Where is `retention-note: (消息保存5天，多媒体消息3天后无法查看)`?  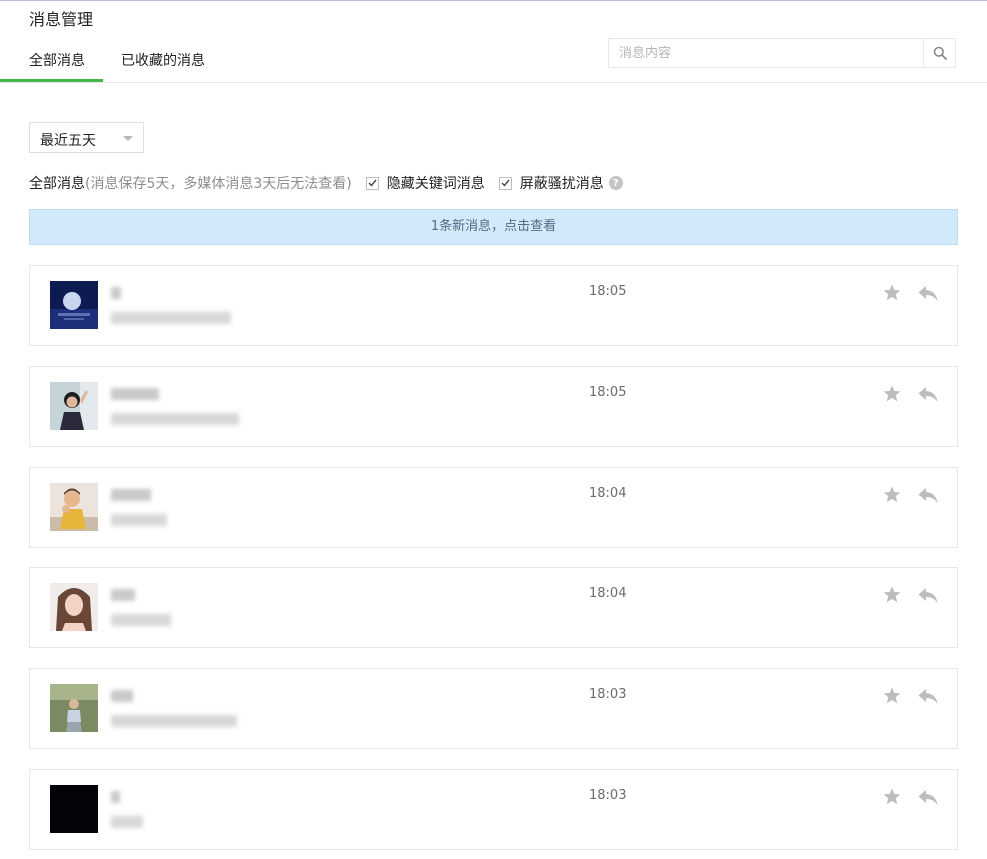
retention-note: (消息保存5天，多媒体消息3天后无法查看) is located at coordinates (218, 184).